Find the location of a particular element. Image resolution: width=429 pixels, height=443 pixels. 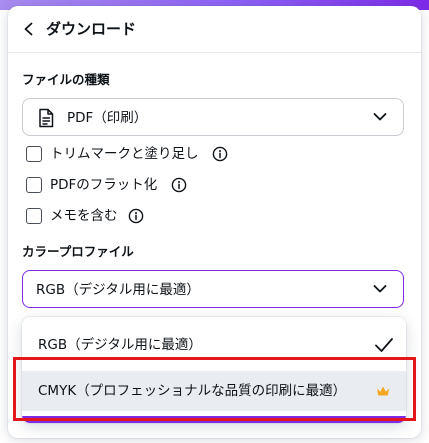

flatten-pdf-label: PDFのフラット化 is located at coordinates (104, 185).